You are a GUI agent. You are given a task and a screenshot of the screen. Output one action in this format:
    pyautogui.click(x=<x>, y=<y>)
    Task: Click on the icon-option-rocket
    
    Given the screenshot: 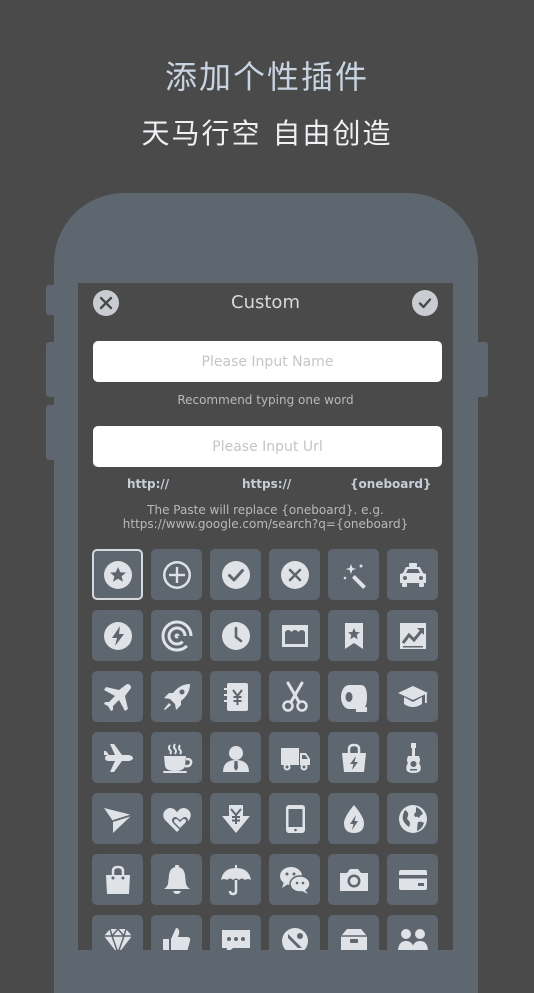 What is the action you would take?
    pyautogui.click(x=176, y=696)
    